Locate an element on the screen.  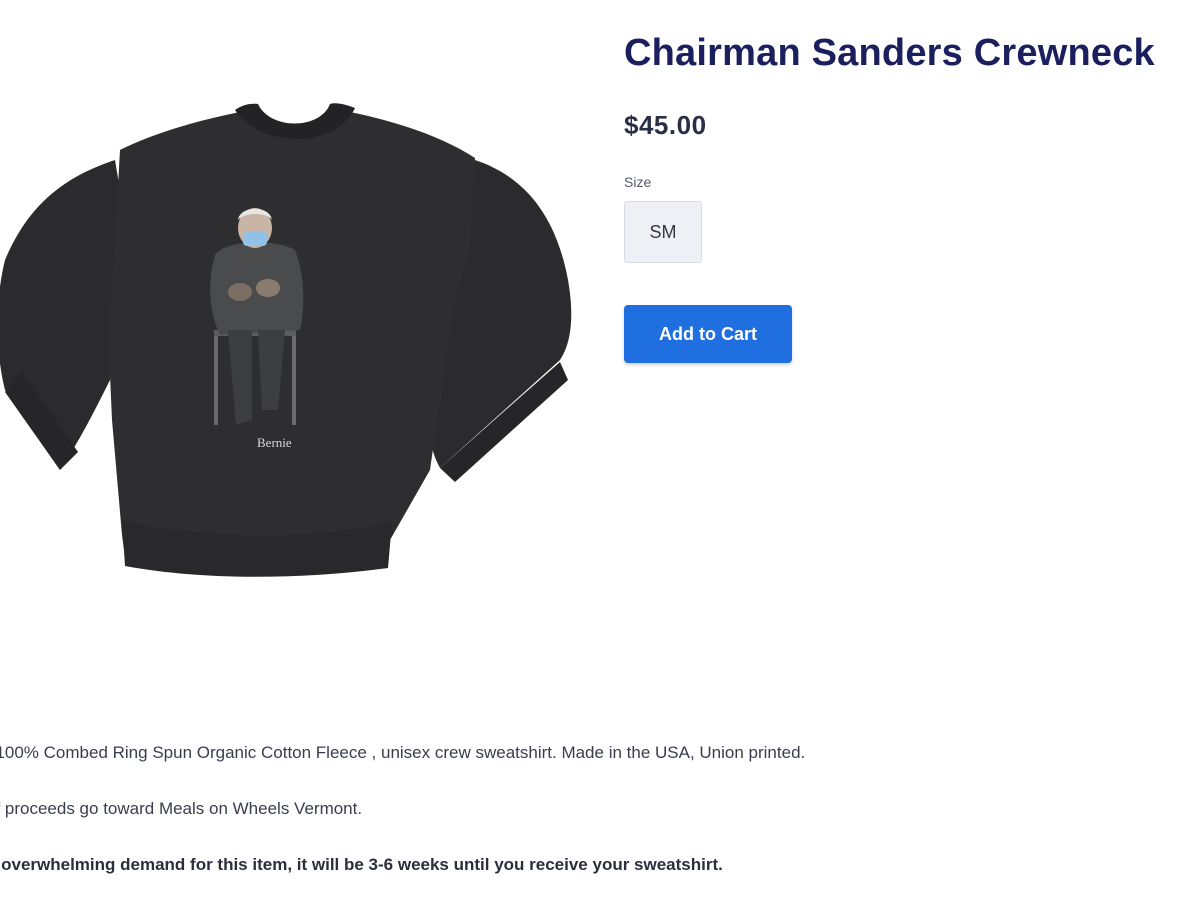
print-caption: Bernie is located at coordinates (274, 442).